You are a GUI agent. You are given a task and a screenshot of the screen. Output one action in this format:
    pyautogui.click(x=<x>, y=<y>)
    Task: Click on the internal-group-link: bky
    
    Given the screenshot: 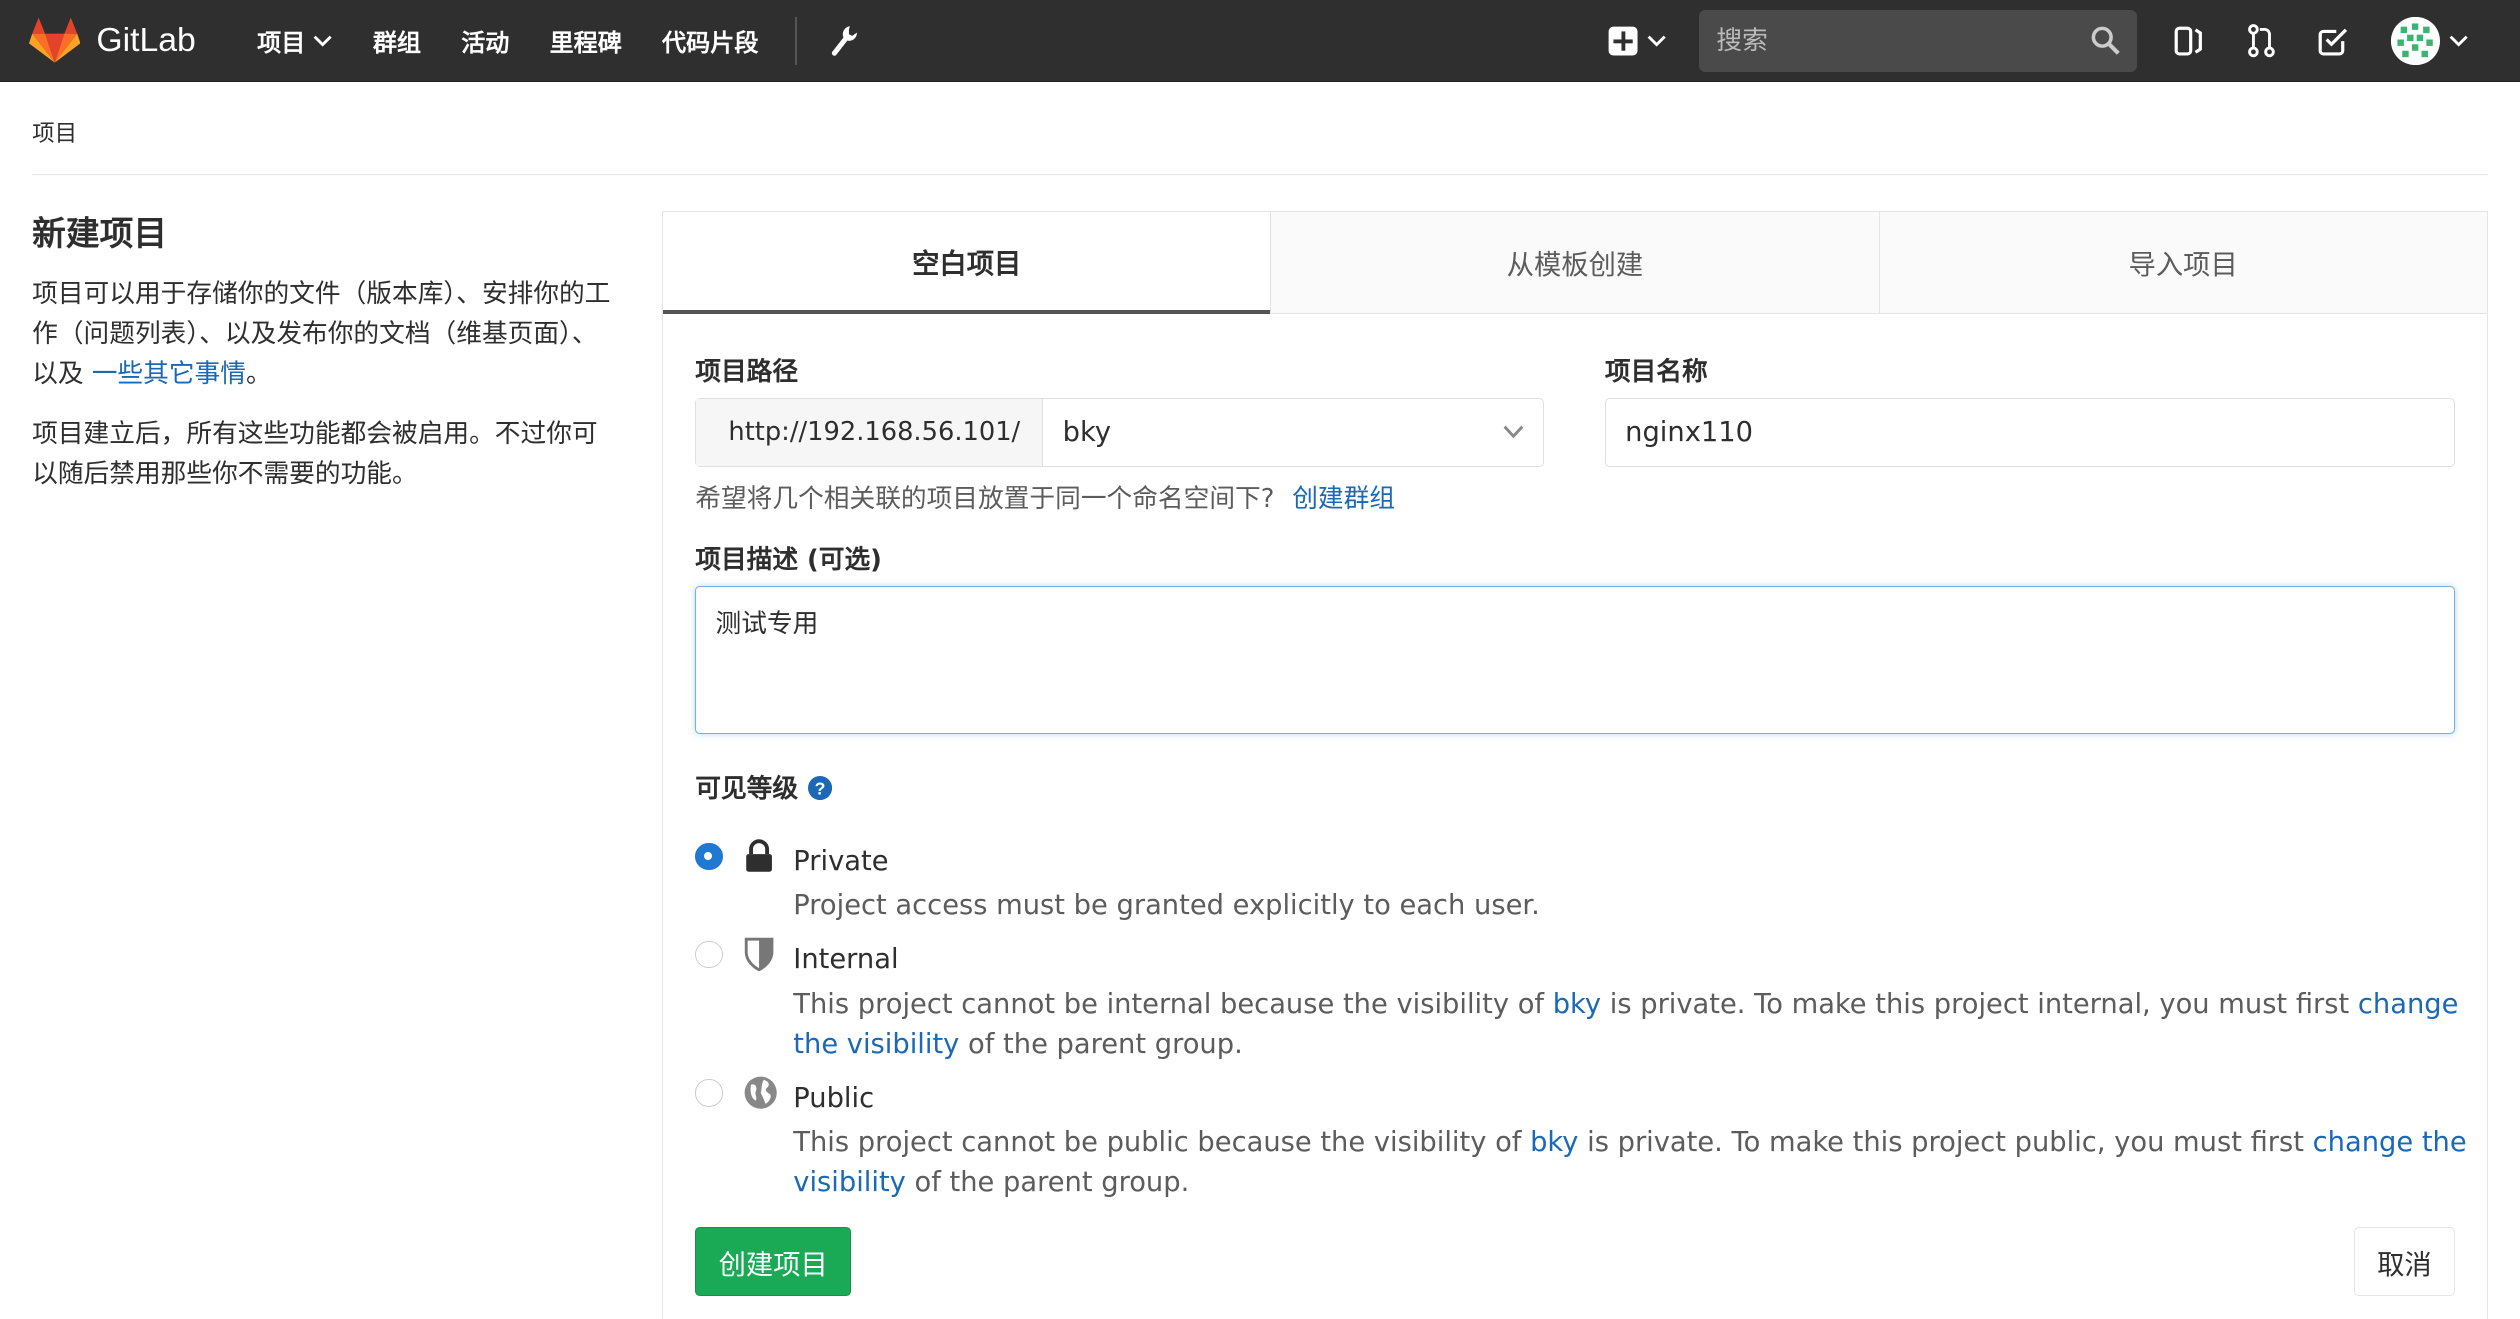 What is the action you would take?
    pyautogui.click(x=1577, y=1004)
    